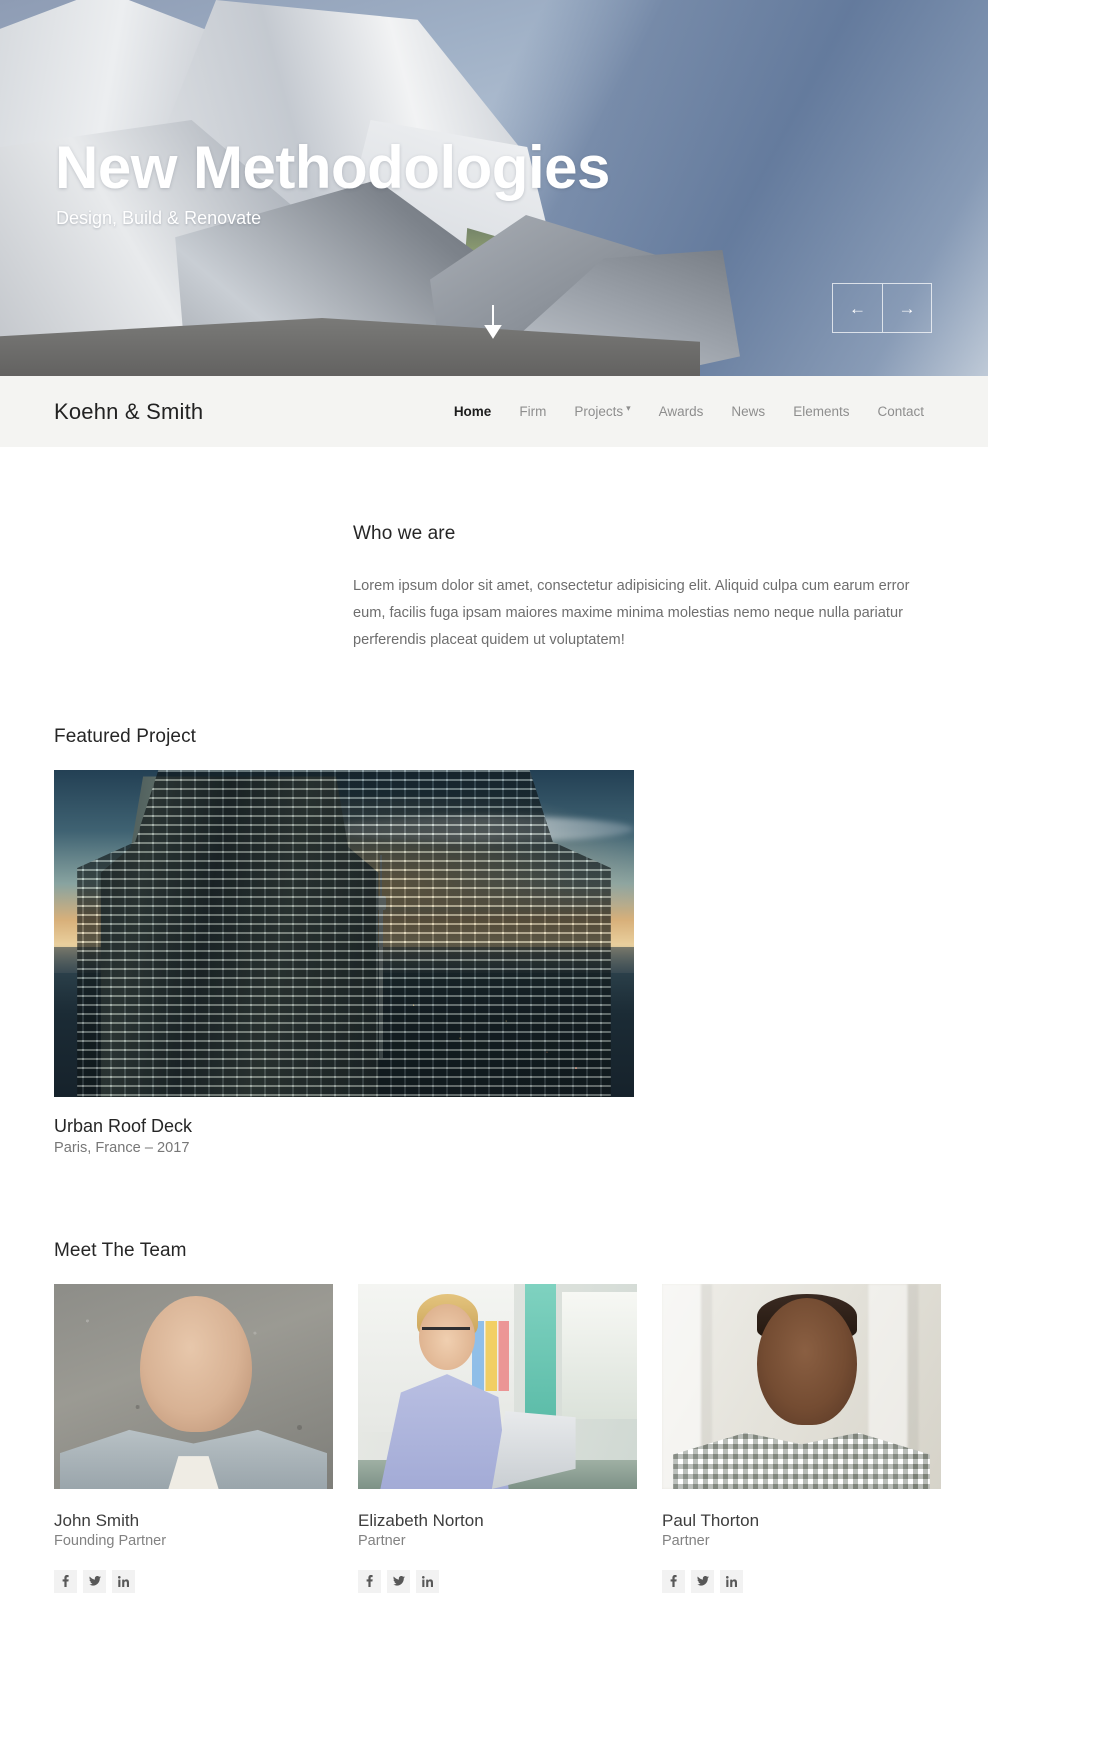 The image size is (1100, 1745). I want to click on nav-item-news: News, so click(748, 411).